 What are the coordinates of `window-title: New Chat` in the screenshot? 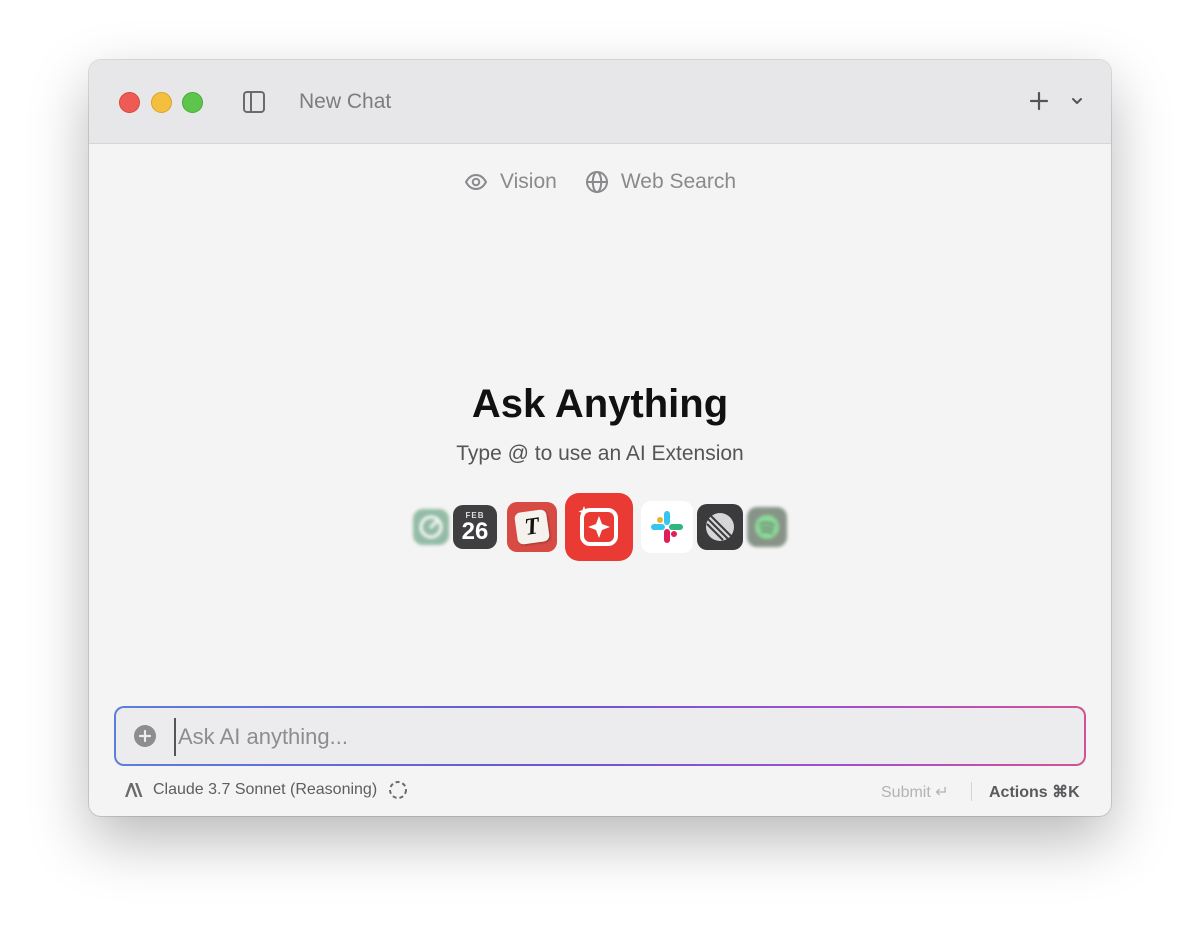 It's located at (345, 101).